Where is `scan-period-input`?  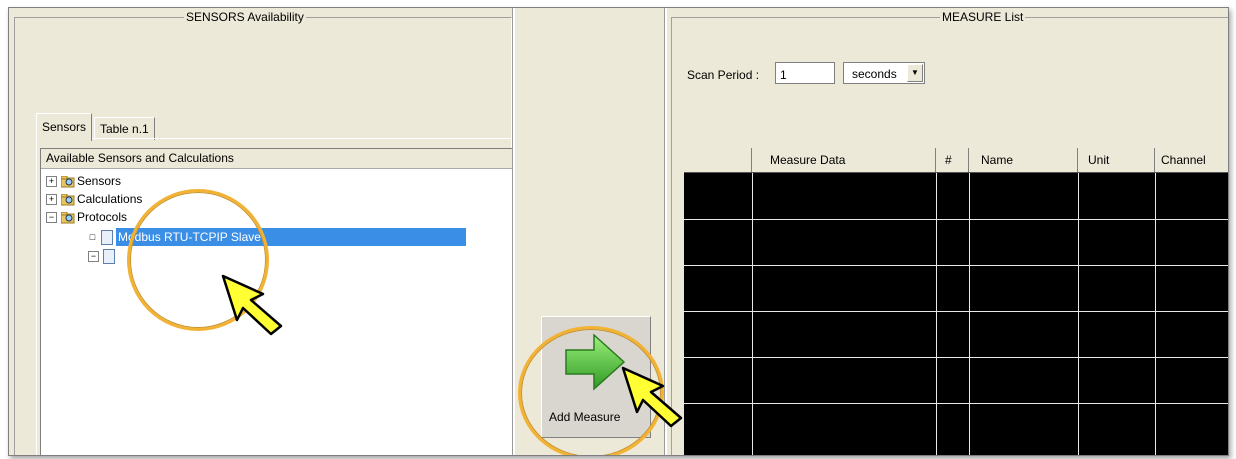 scan-period-input is located at coordinates (805, 73).